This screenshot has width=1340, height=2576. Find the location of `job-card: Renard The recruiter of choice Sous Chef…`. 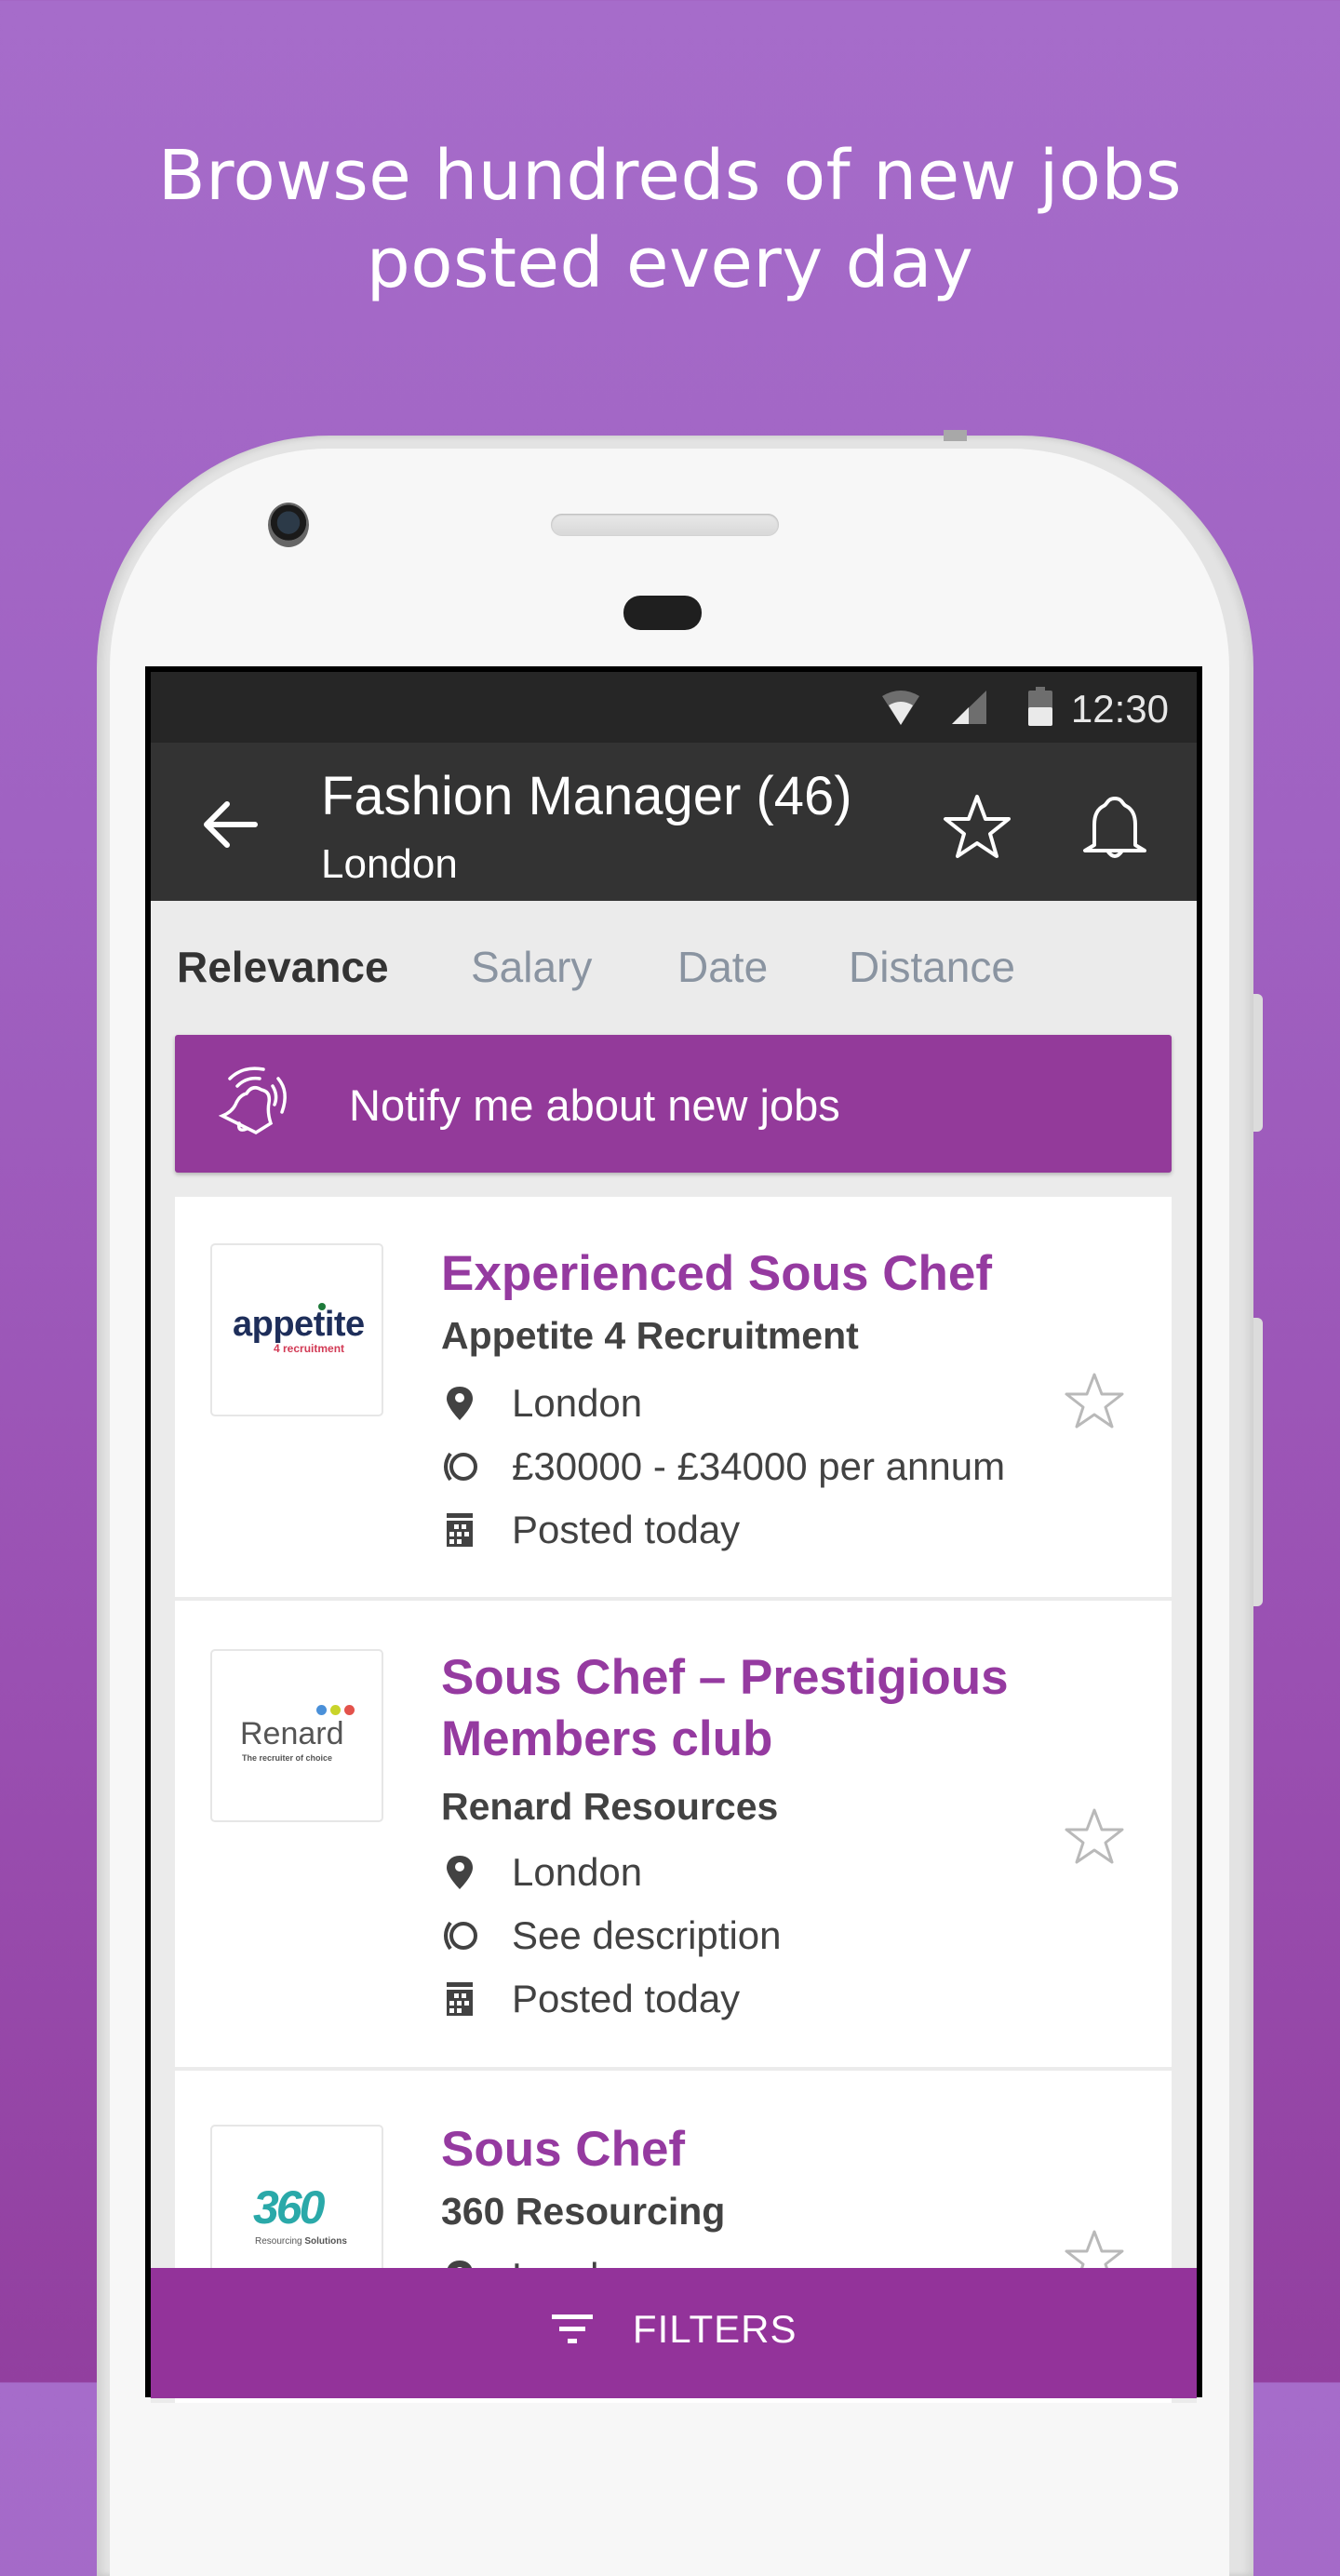

job-card: Renard The recruiter of choice Sous Chef… is located at coordinates (673, 1834).